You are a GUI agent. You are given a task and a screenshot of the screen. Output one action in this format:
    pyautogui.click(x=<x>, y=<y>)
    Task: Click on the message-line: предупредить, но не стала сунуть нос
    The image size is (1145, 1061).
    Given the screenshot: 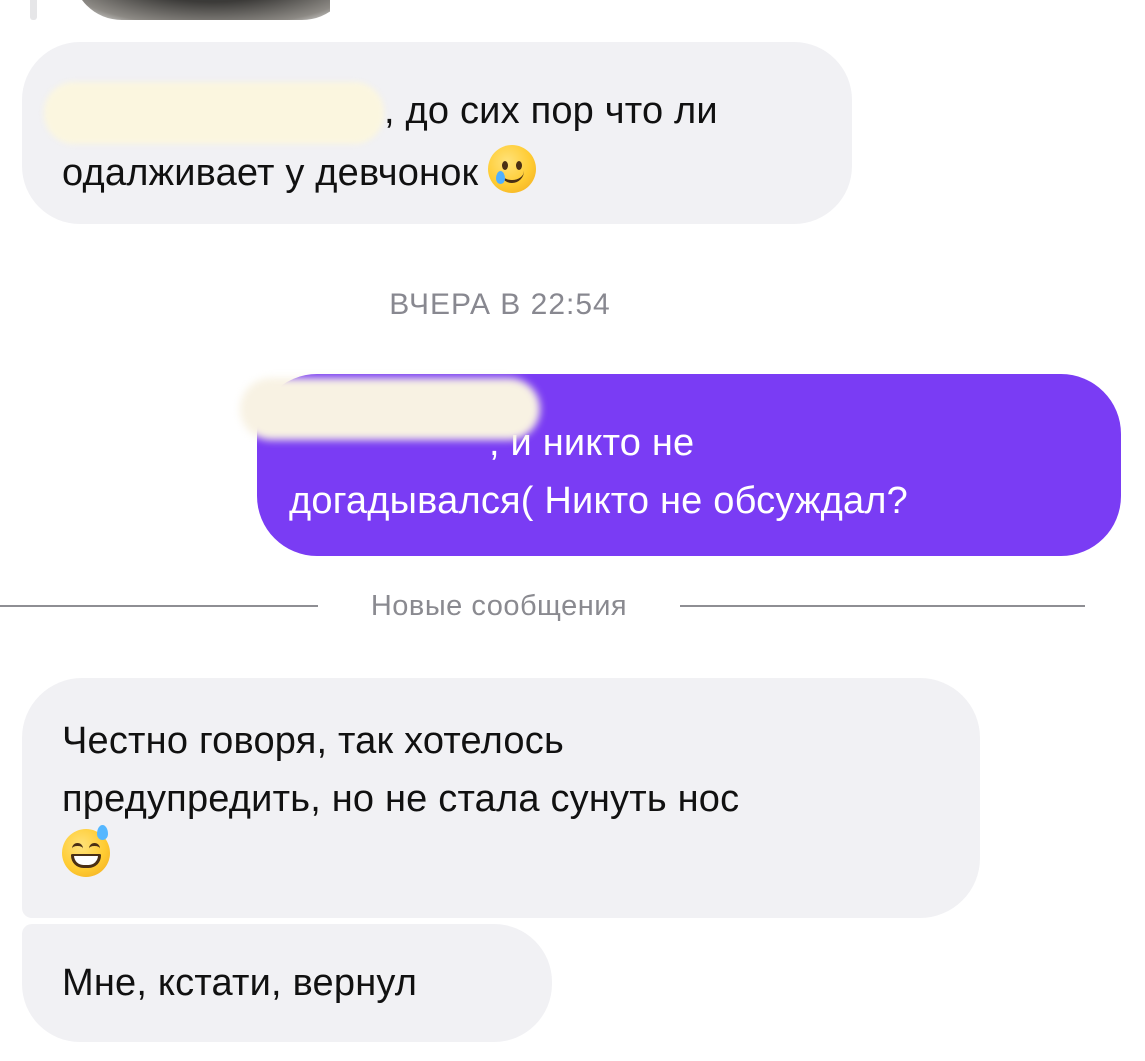 What is the action you would take?
    pyautogui.click(x=501, y=799)
    